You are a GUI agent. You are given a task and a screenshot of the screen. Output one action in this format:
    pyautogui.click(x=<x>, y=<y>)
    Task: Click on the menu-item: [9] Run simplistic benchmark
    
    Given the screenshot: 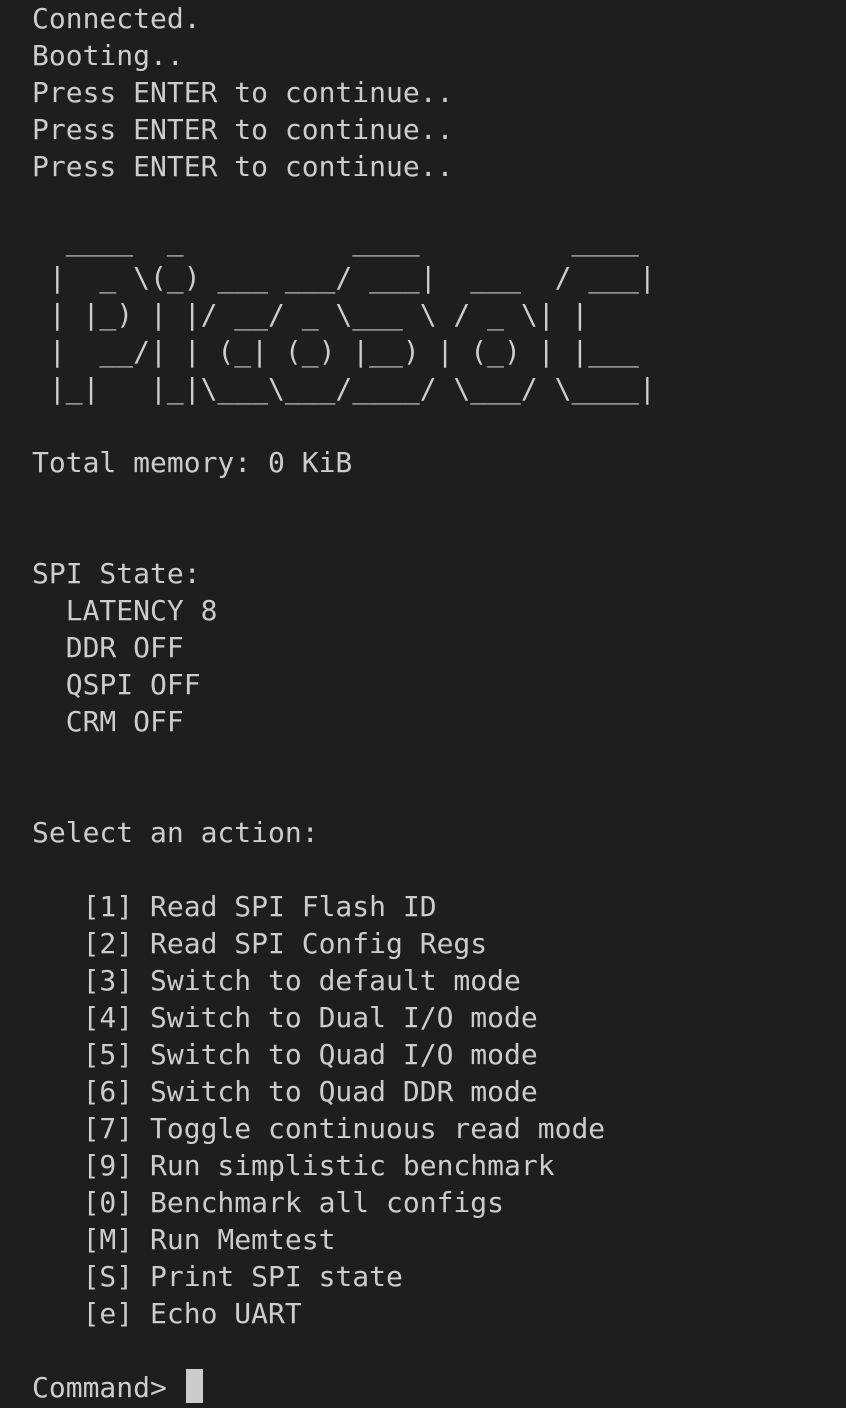 What is the action you would take?
    pyautogui.click(x=293, y=1165)
    